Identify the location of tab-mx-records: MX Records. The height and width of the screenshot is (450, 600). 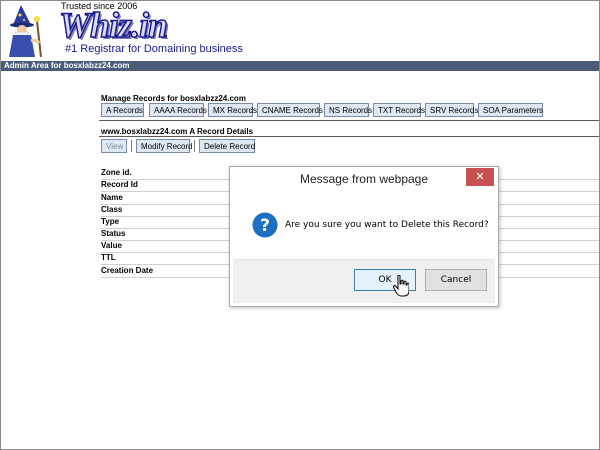
(232, 110).